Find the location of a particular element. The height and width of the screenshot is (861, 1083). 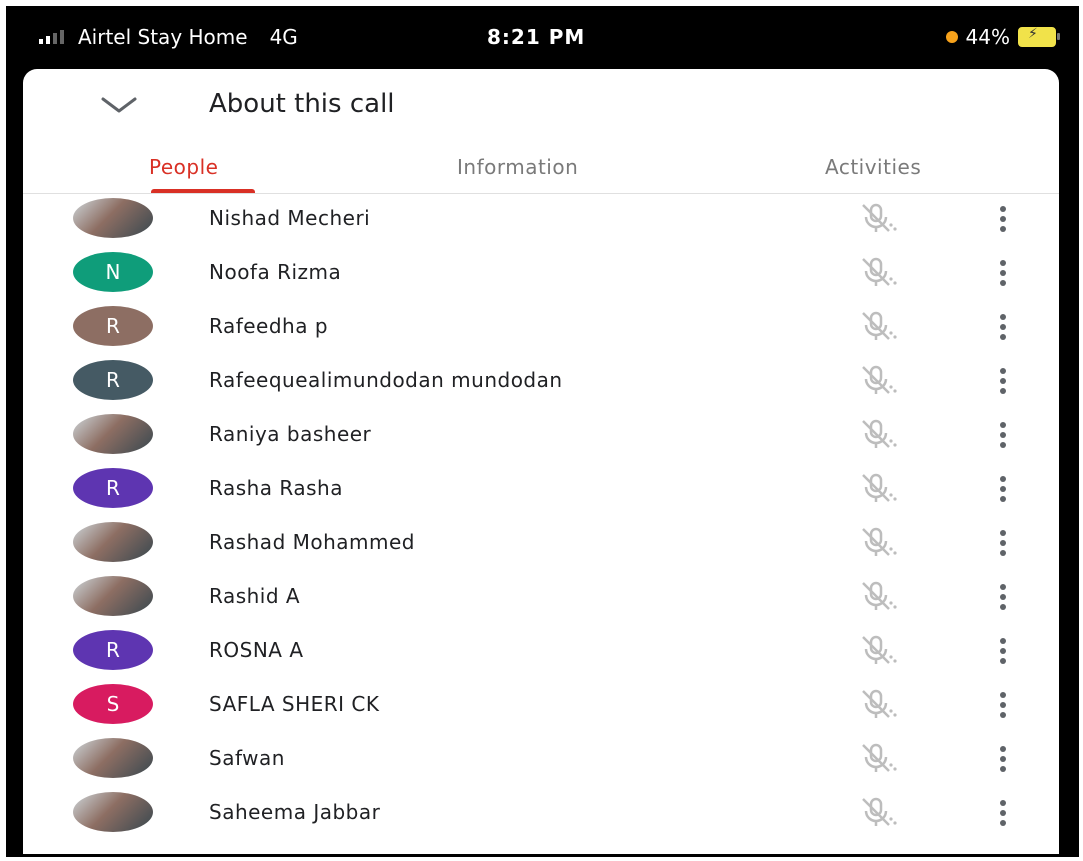

participant-name: Rashad Mohammed is located at coordinates (312, 542).